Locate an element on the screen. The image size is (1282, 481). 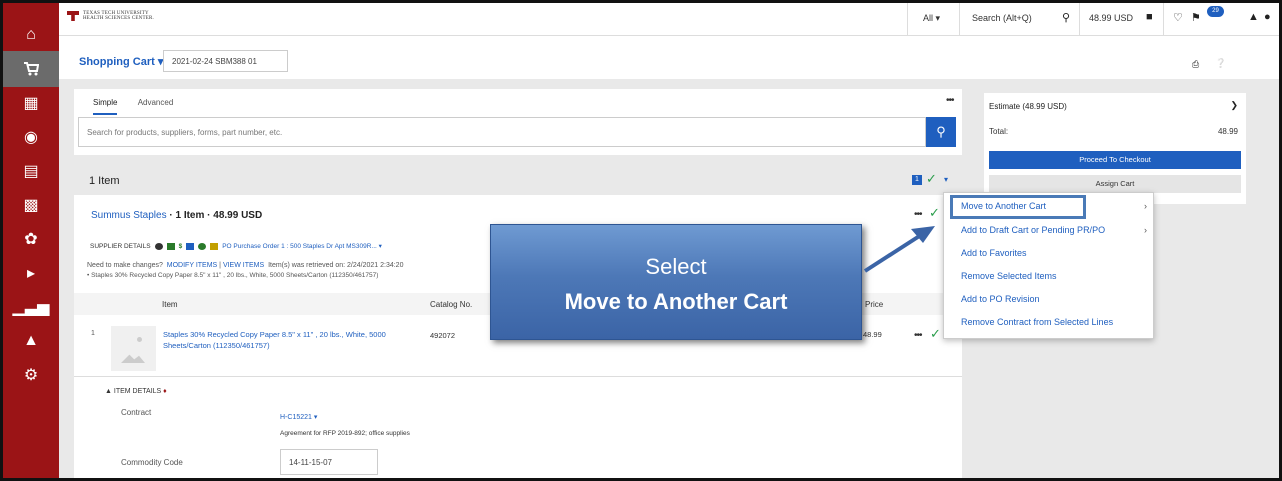
supplier-gear-icon is located at coordinates (158, 246).